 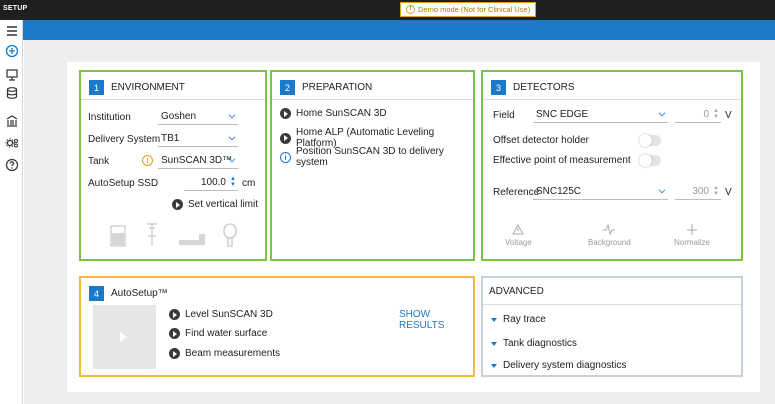 I want to click on effective-point-label: Effective point of measurement, so click(x=562, y=160).